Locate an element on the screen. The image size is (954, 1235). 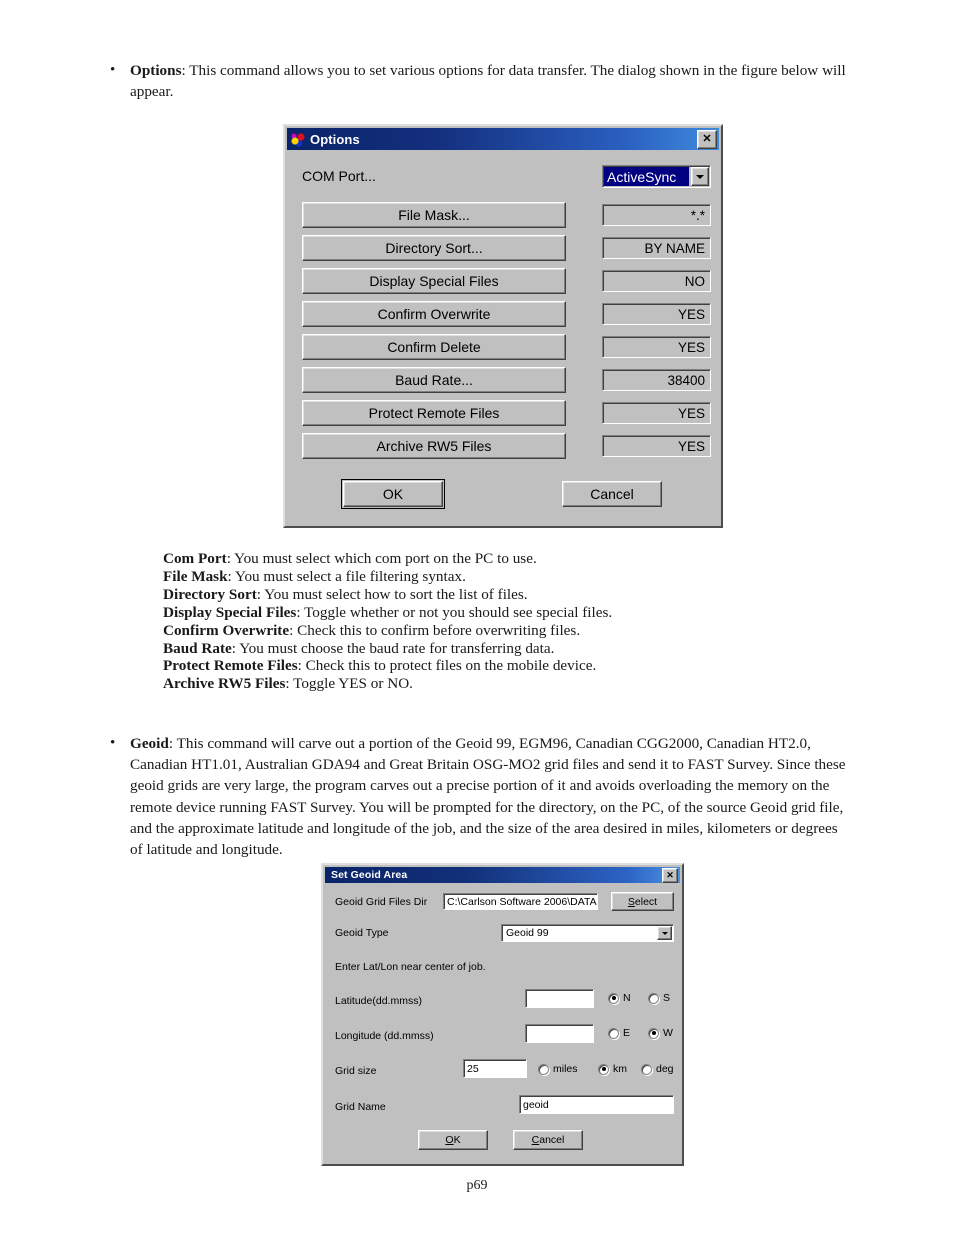
cancel-button: Cancel is located at coordinates (612, 494).